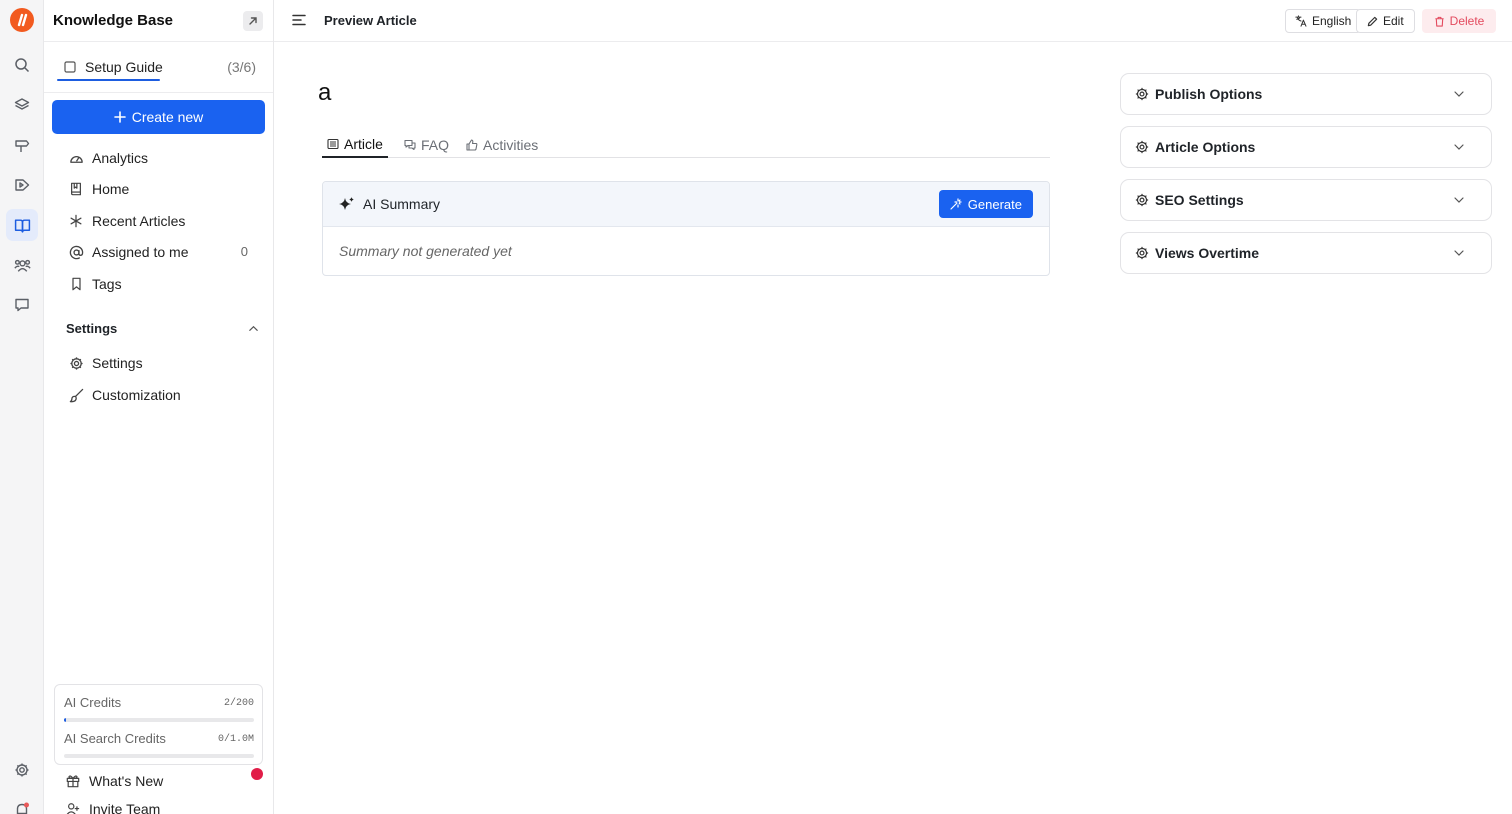  I want to click on sidebar-item-label: Recent Articles, so click(139, 221).